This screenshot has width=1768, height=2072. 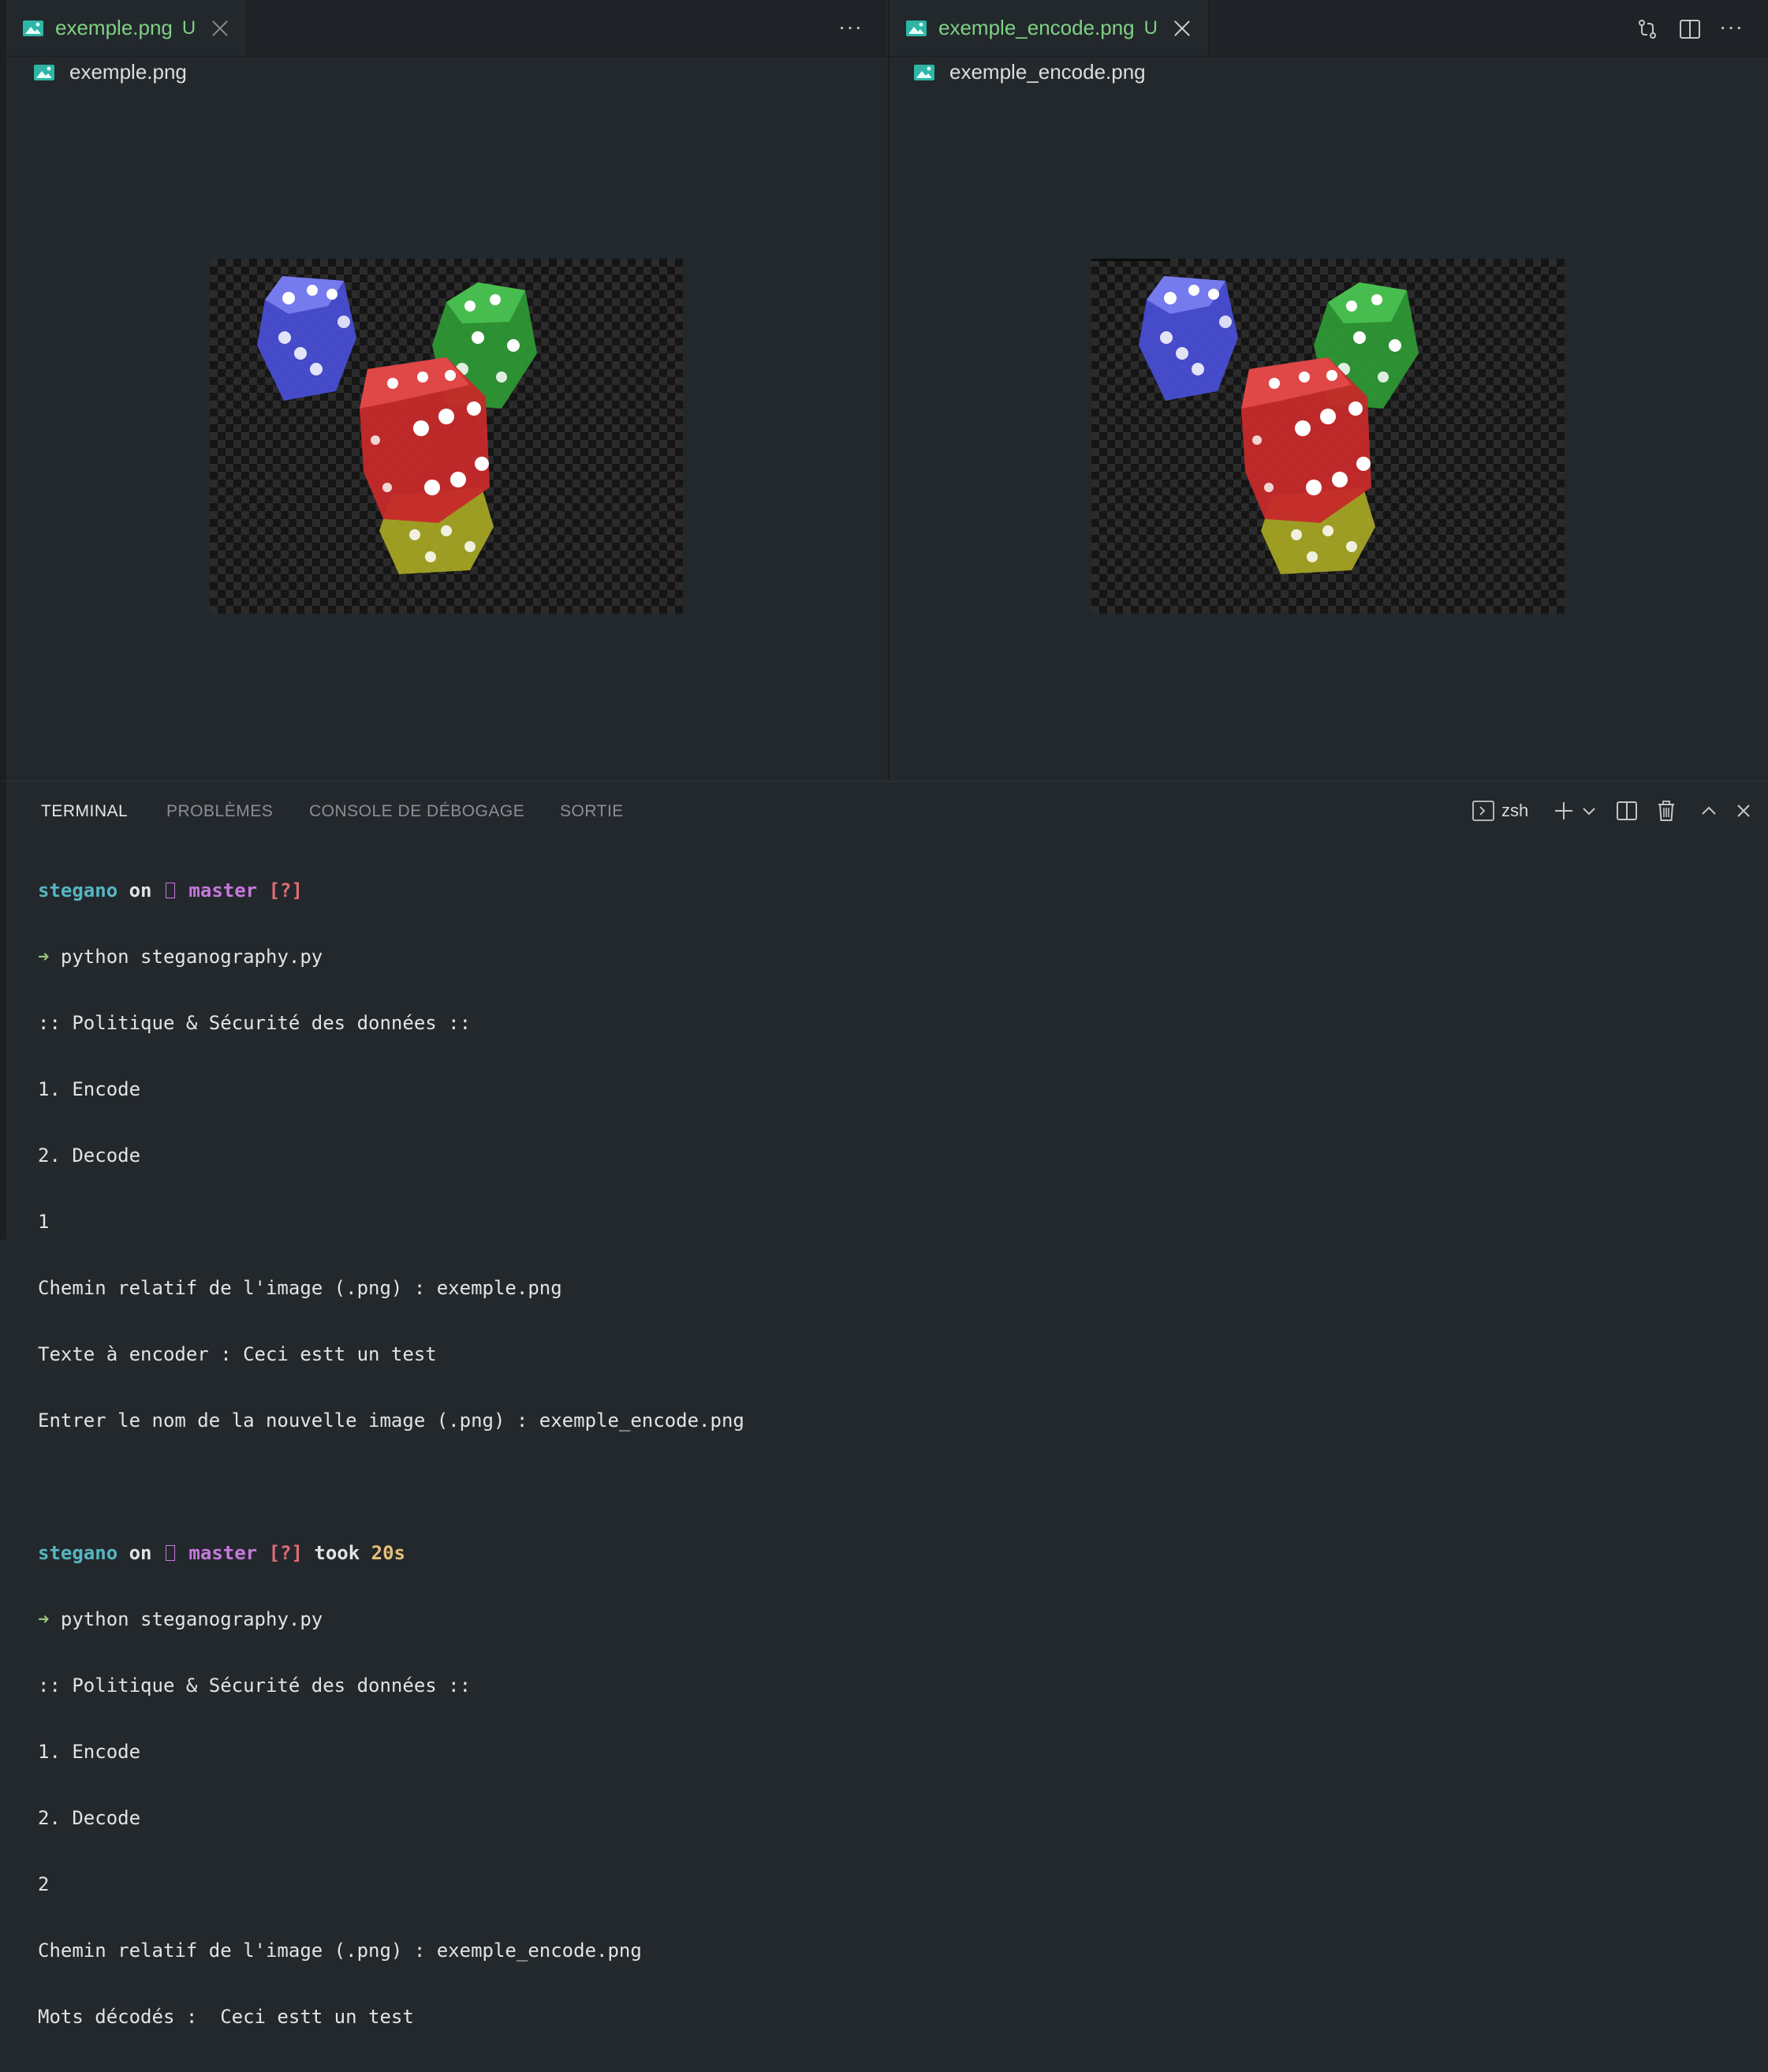 What do you see at coordinates (391, 890) in the screenshot?
I see `terminal-prompt: stegano on master [?]` at bounding box center [391, 890].